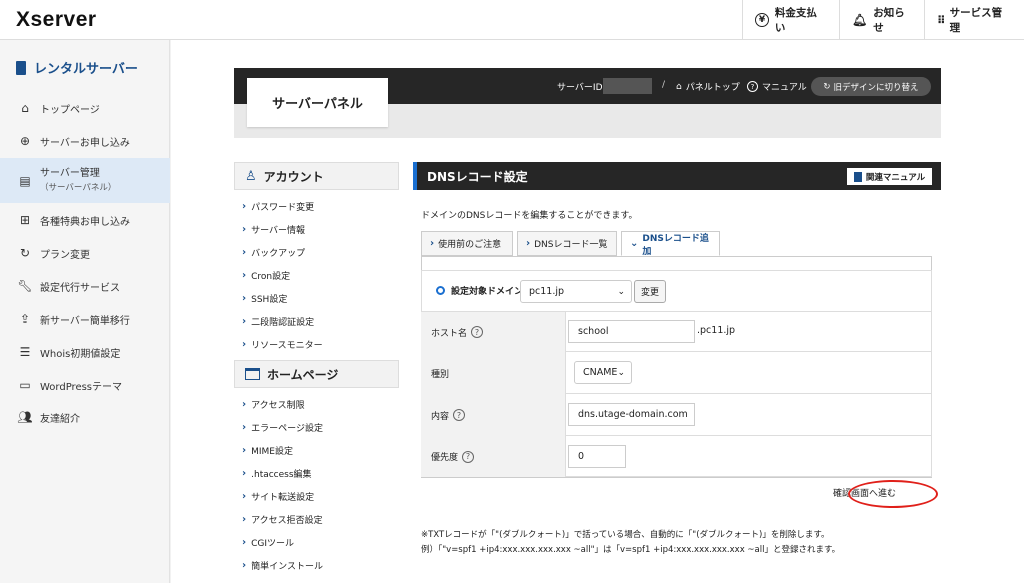 Image resolution: width=1024 pixels, height=583 pixels. I want to click on menu-link-access-deny: › アクセス拒否設定, so click(282, 519).